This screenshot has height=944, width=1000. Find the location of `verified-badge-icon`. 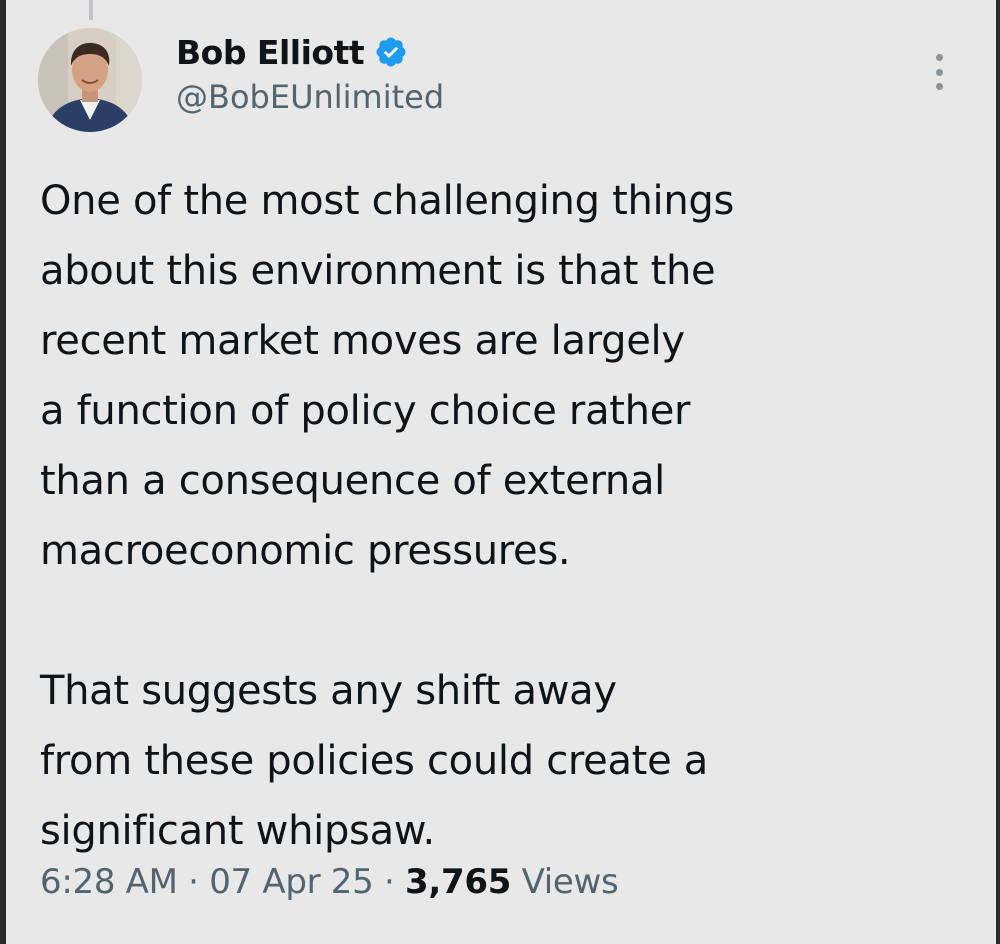

verified-badge-icon is located at coordinates (391, 52).